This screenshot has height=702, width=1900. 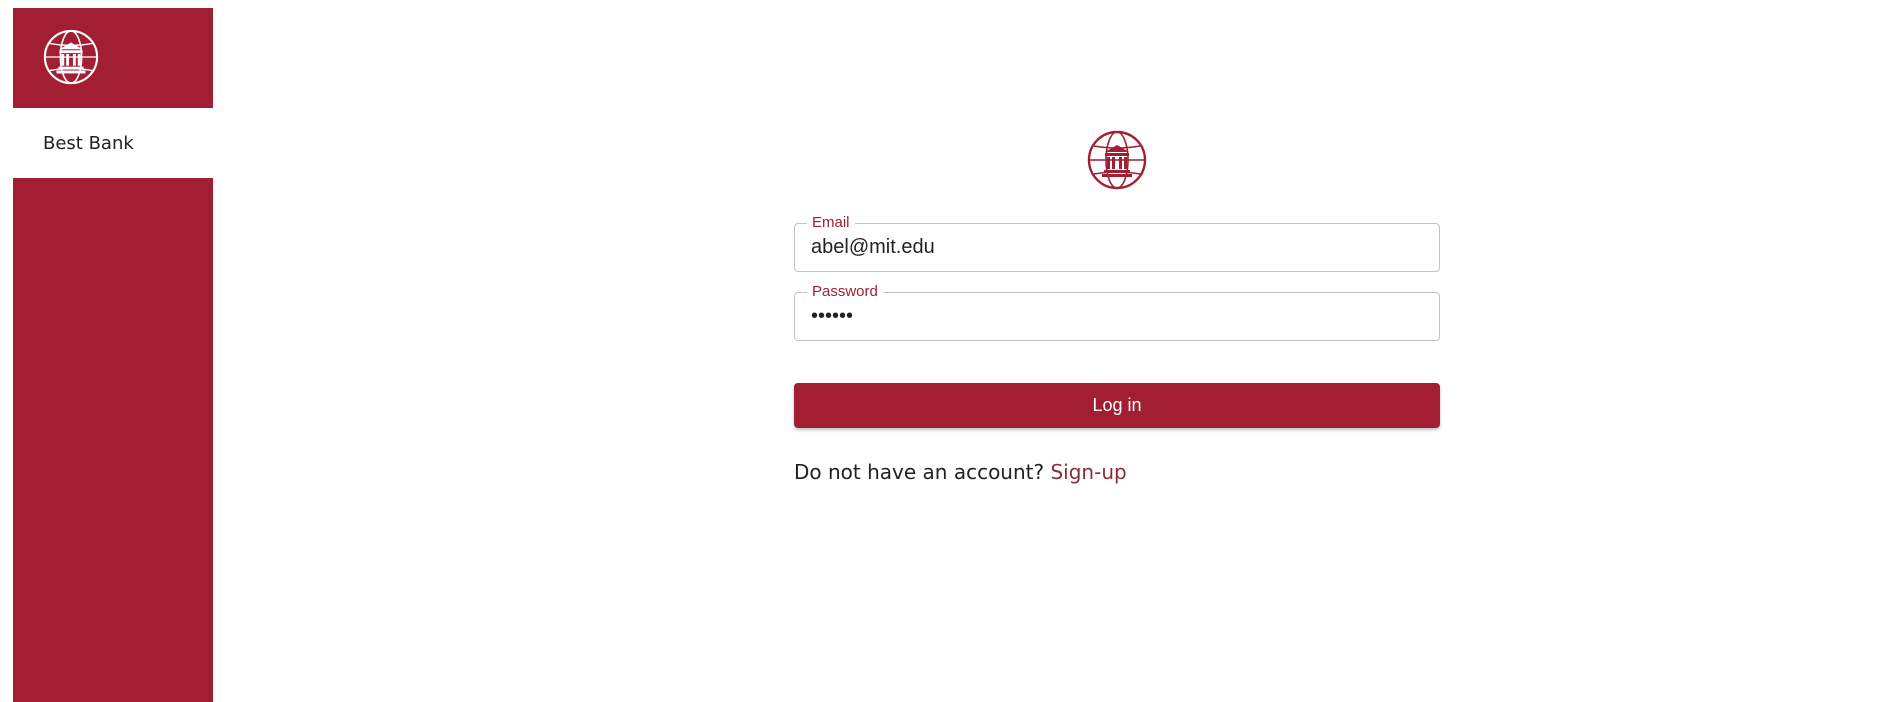 What do you see at coordinates (1117, 405) in the screenshot?
I see `login-button: Log in` at bounding box center [1117, 405].